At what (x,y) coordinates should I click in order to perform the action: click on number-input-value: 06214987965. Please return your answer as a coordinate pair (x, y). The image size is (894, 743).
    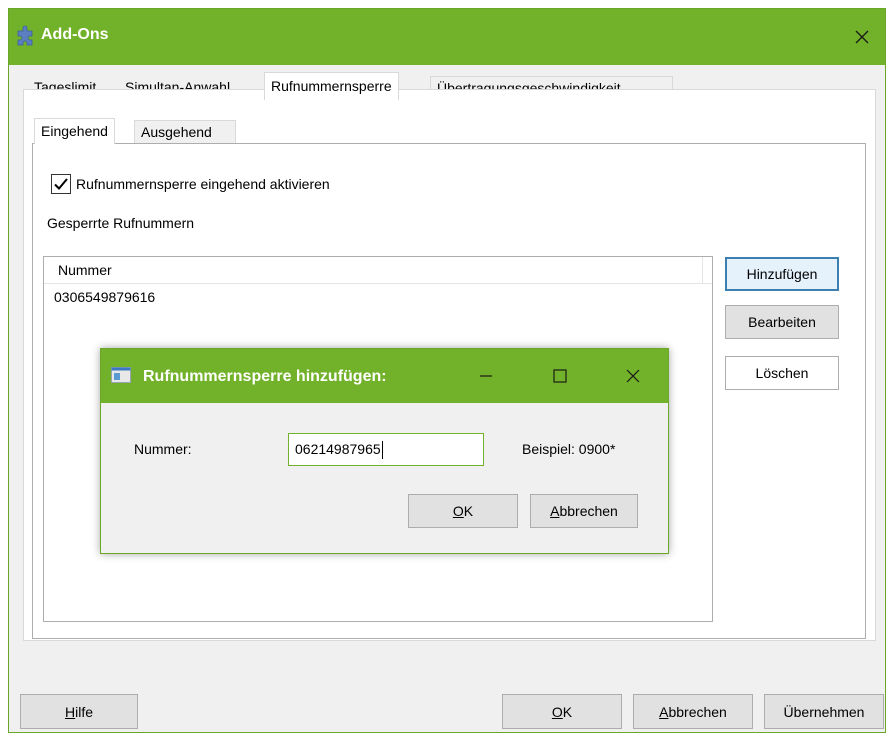
    Looking at the image, I should click on (338, 449).